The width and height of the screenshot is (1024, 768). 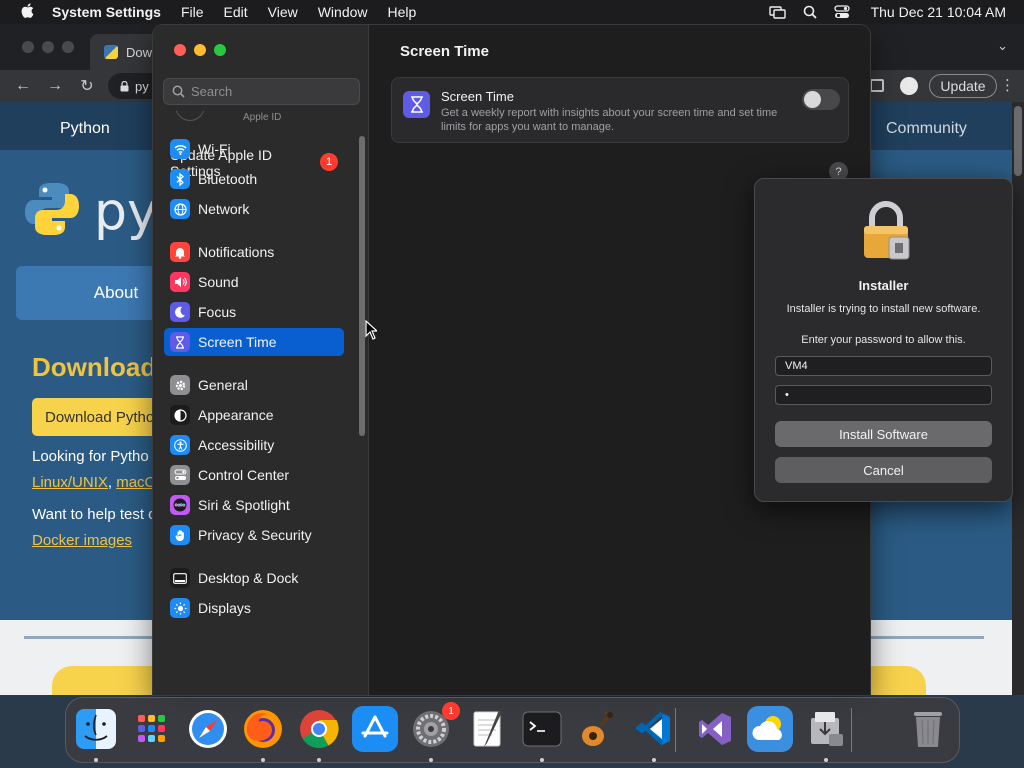 I want to click on dock-weather, so click(x=770, y=729).